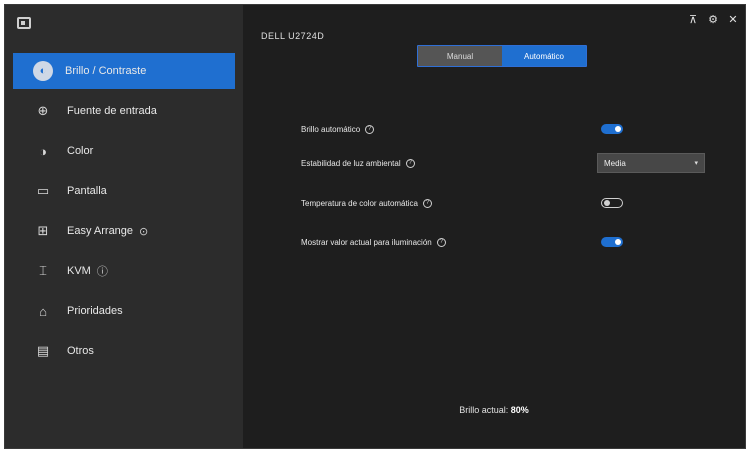  Describe the element at coordinates (80, 151) in the screenshot. I see `sidebar-item-label: Color` at that location.